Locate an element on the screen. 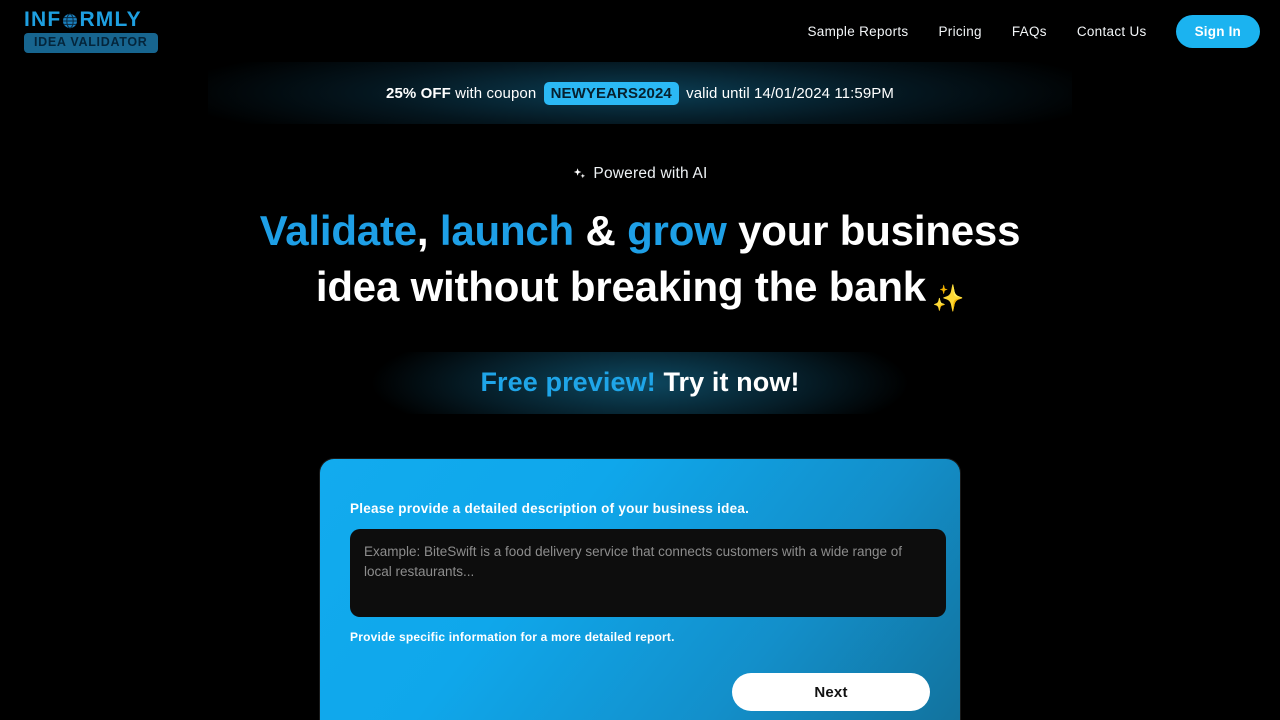  hero-headline-line2: idea without breaking the bank ✨ is located at coordinates (640, 287).